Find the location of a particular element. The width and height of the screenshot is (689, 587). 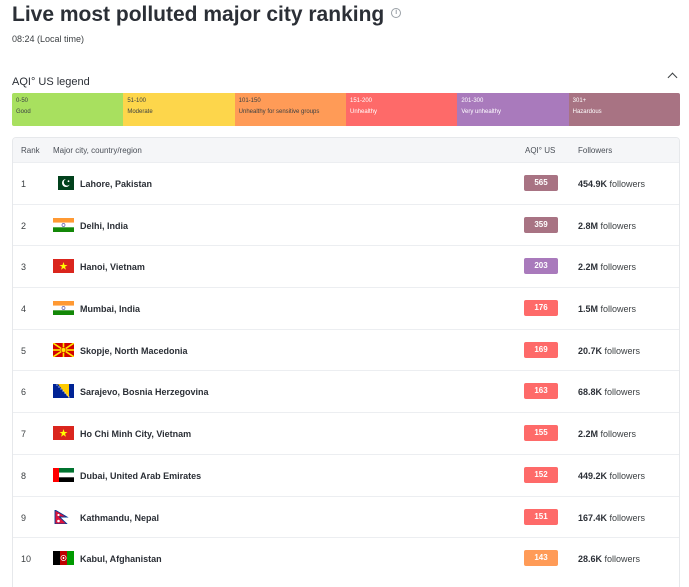

table-row: 10 Kabul, Afghanistan 143 28.6K followers is located at coordinates (346, 558).